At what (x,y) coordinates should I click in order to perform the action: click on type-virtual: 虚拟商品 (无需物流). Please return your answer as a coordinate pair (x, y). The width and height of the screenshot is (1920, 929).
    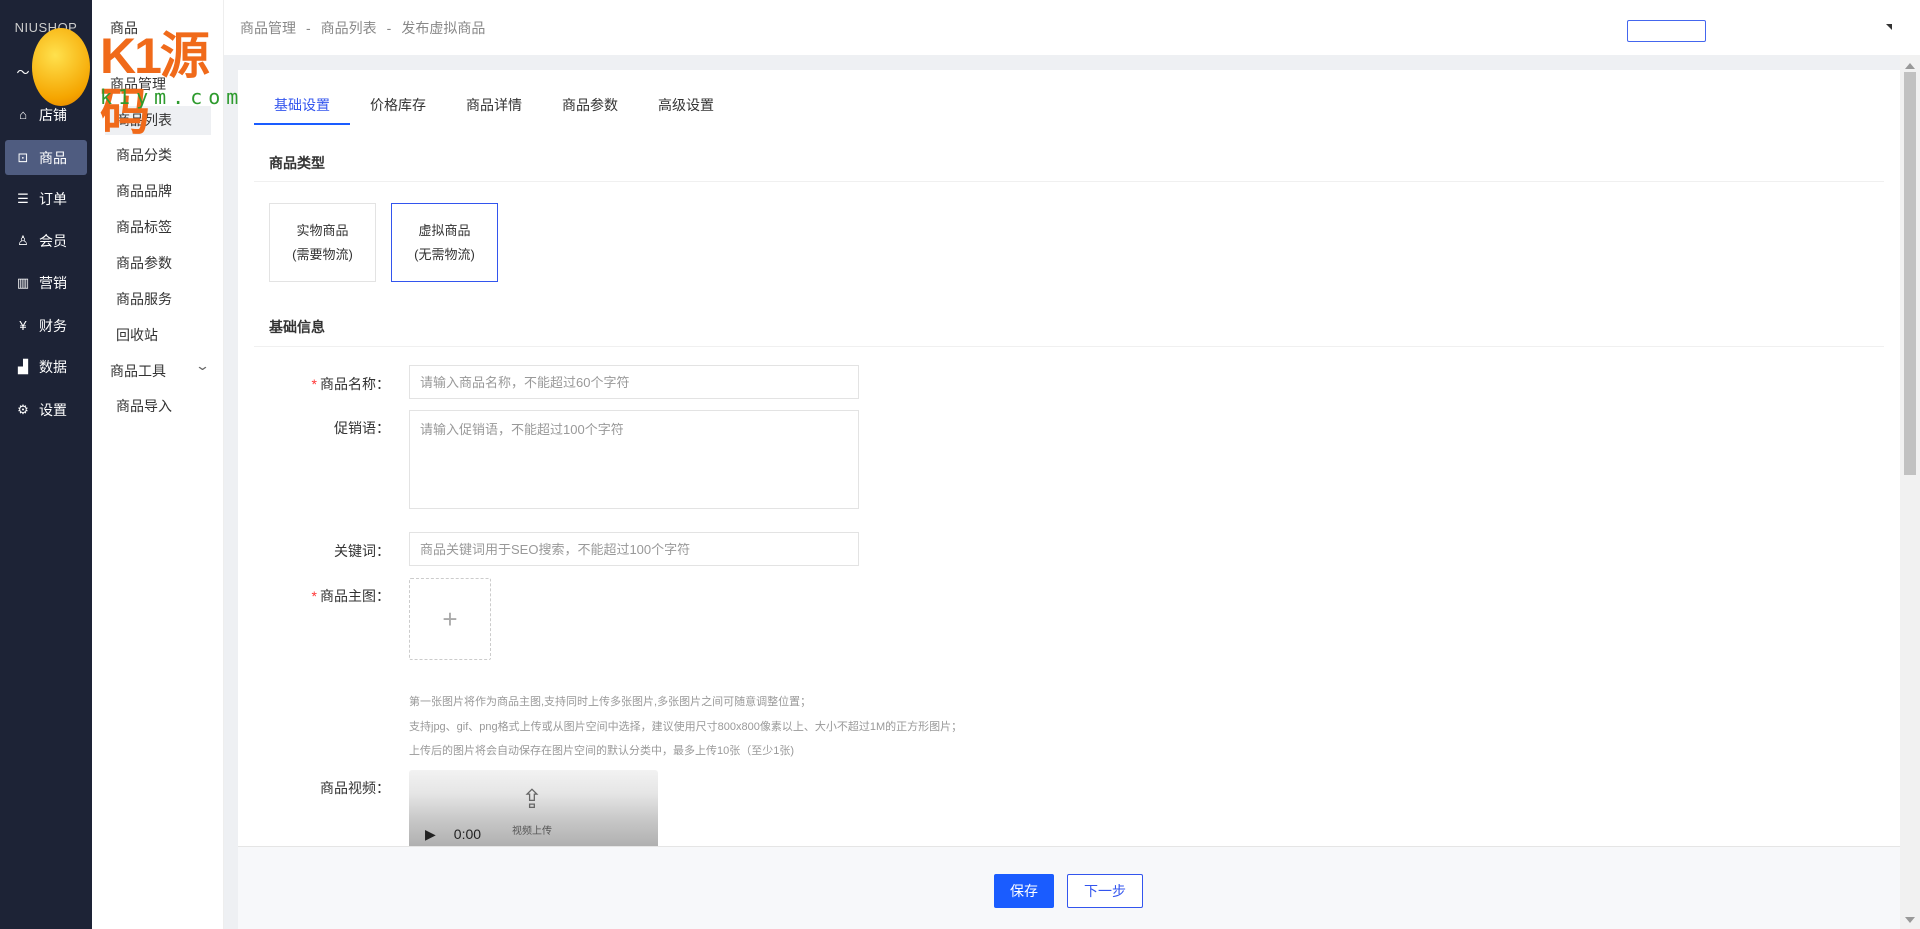
    Looking at the image, I should click on (444, 242).